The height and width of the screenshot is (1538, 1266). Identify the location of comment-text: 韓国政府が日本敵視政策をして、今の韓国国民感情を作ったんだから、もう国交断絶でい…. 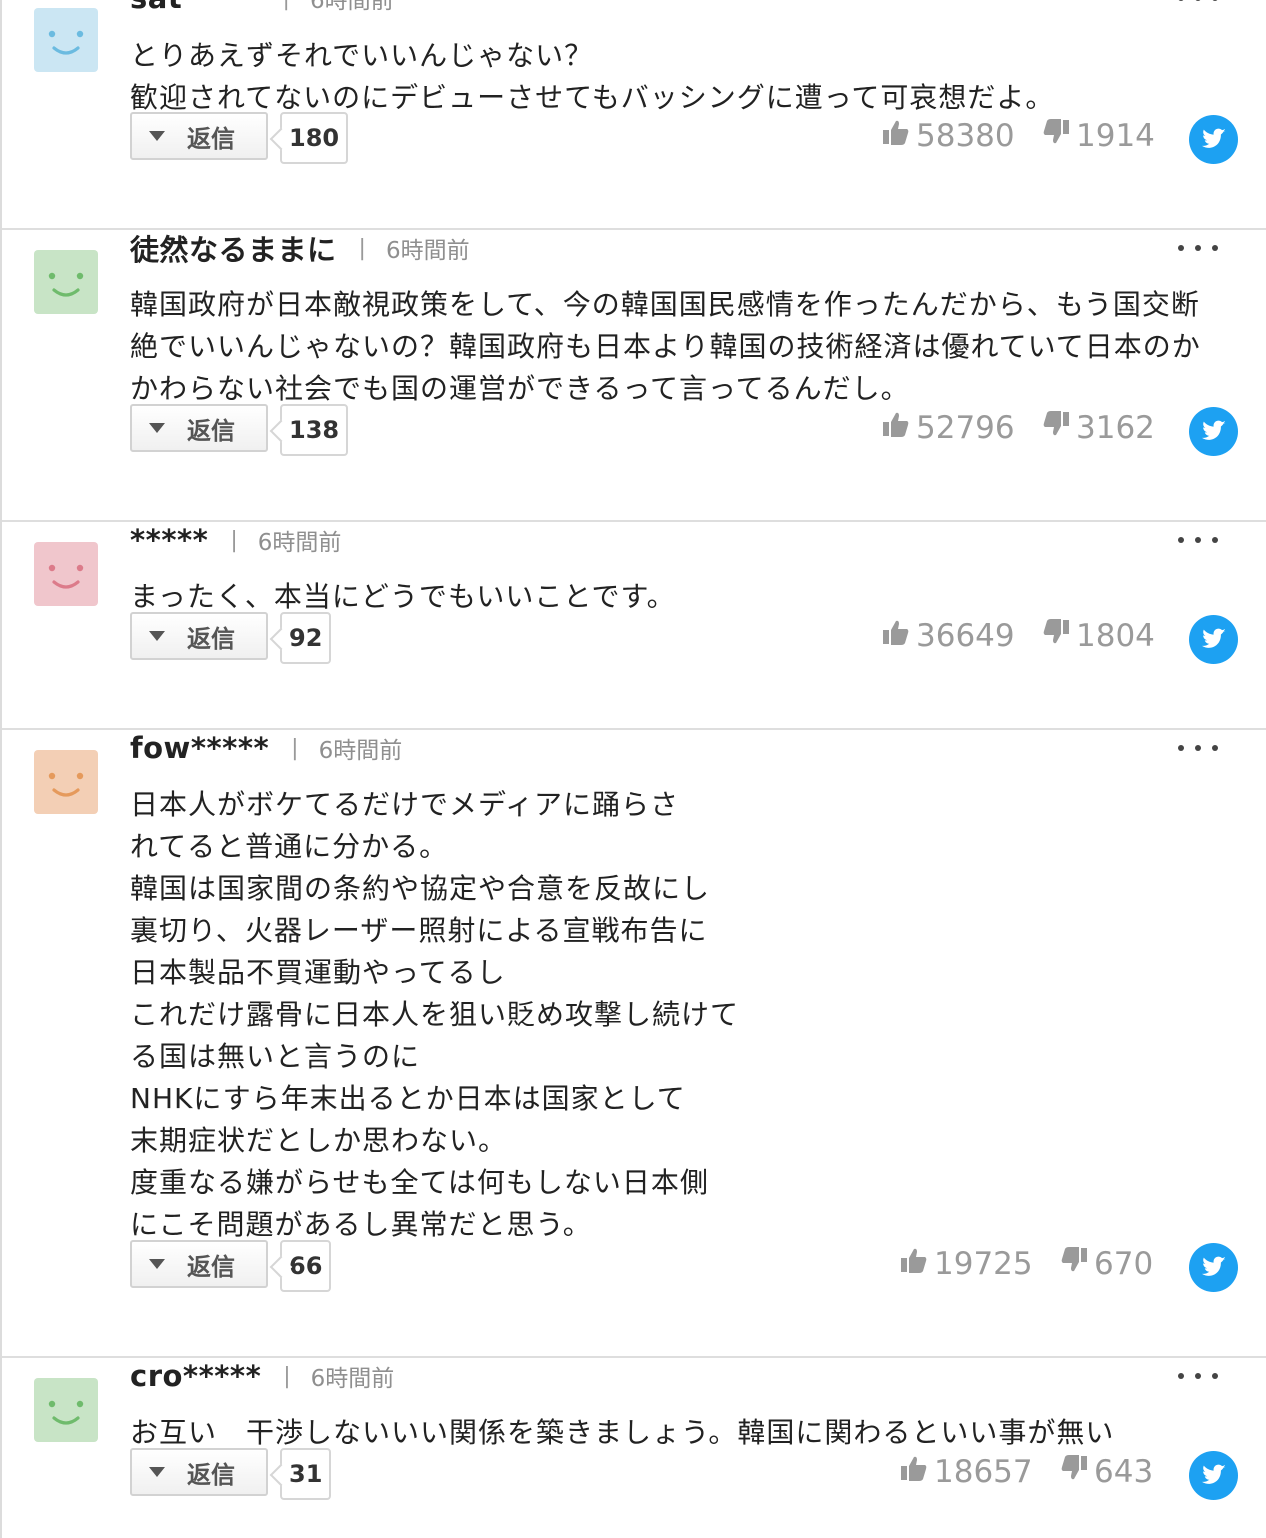
(665, 346).